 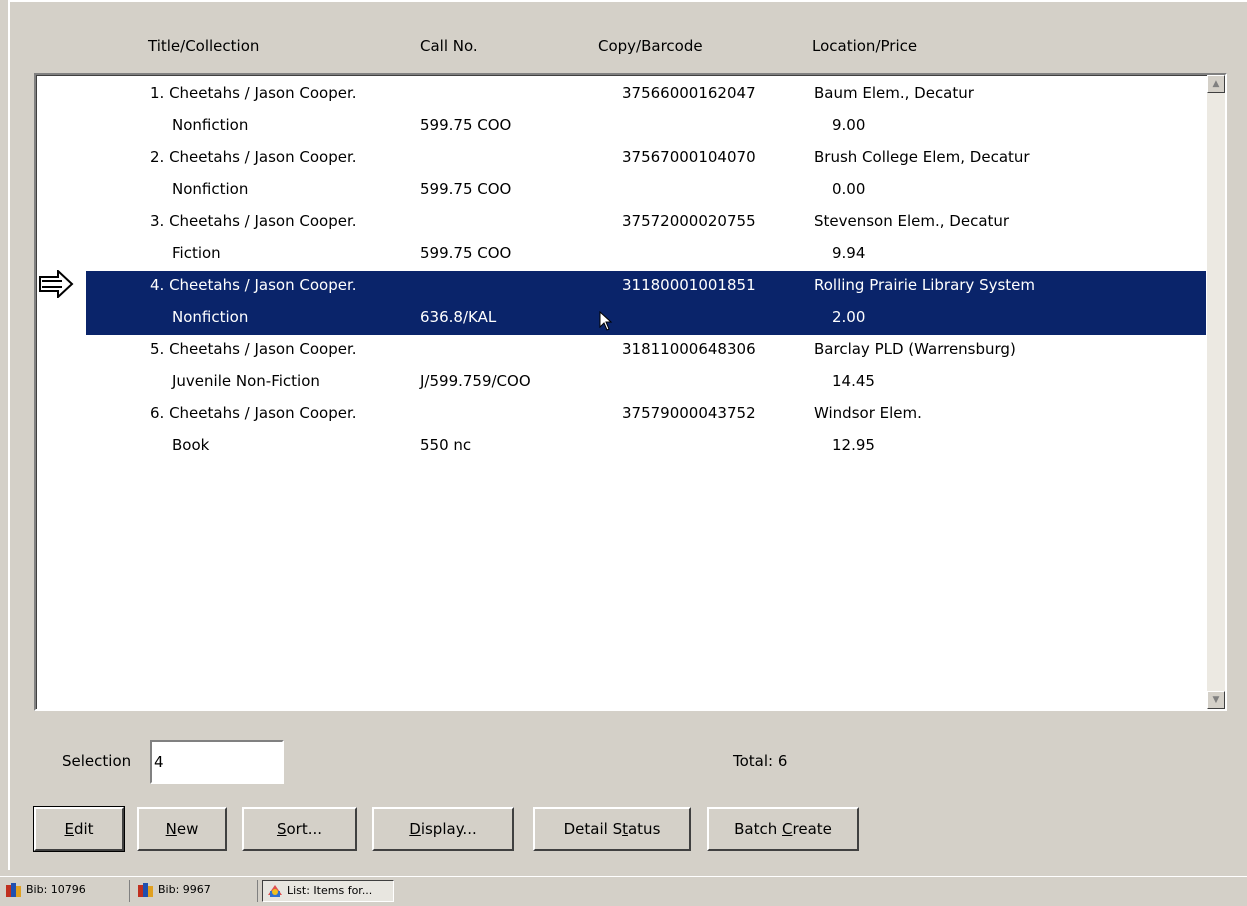 I want to click on item-price: 9.00, so click(x=849, y=125).